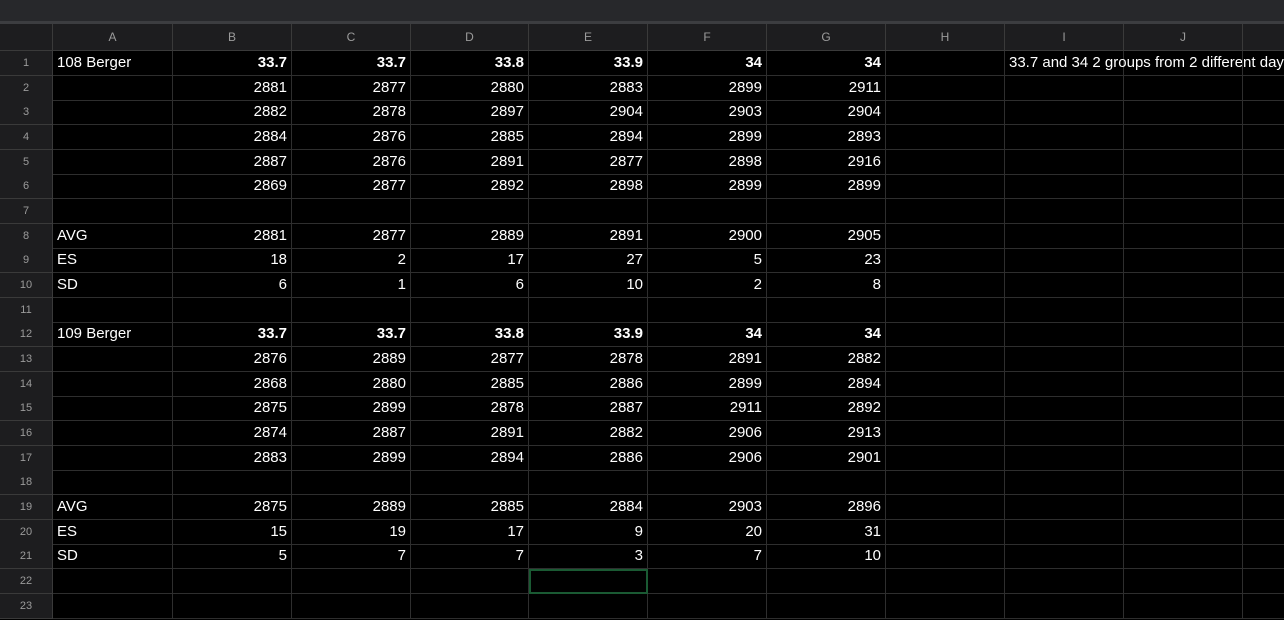 This screenshot has height=620, width=1284. I want to click on cell: 2876, so click(232, 360).